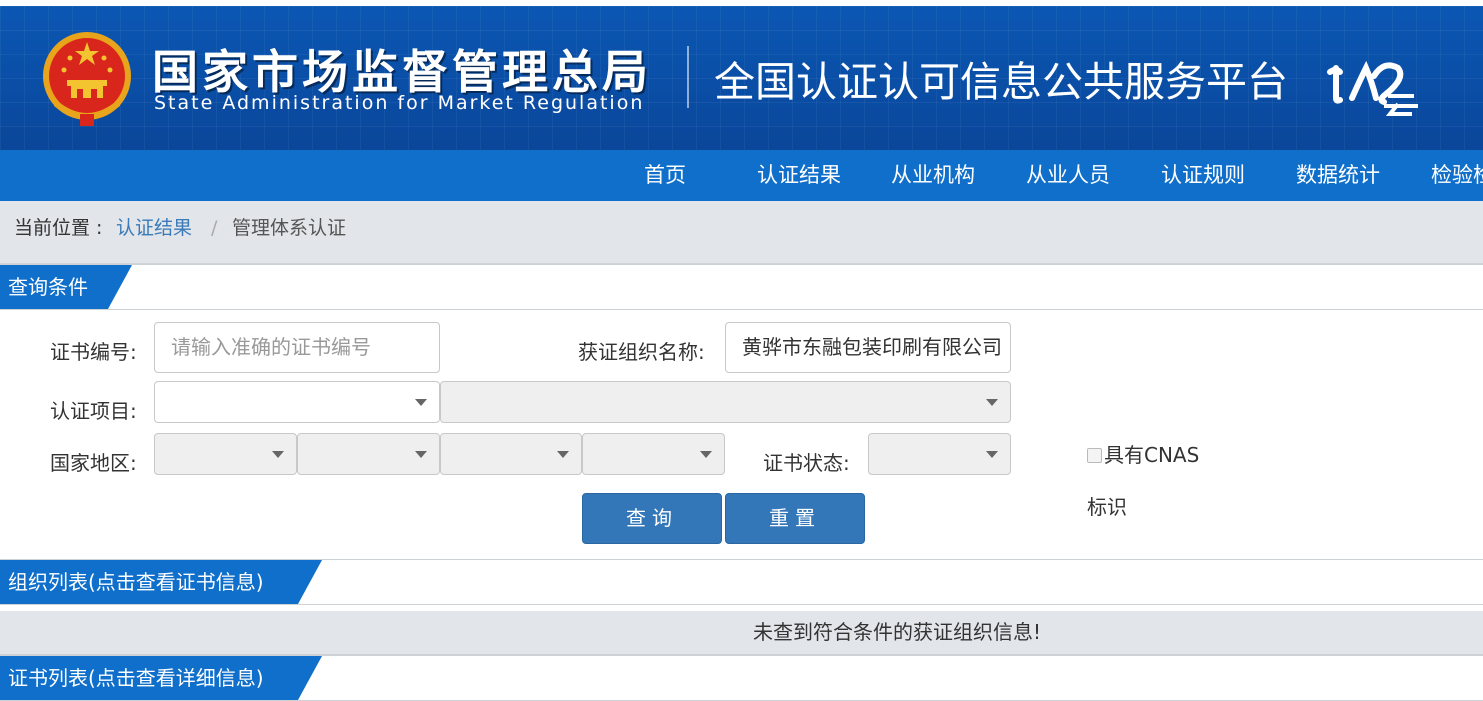  Describe the element at coordinates (58, 228) in the screenshot. I see `breadcrumb-label: 当前位置 :` at that location.